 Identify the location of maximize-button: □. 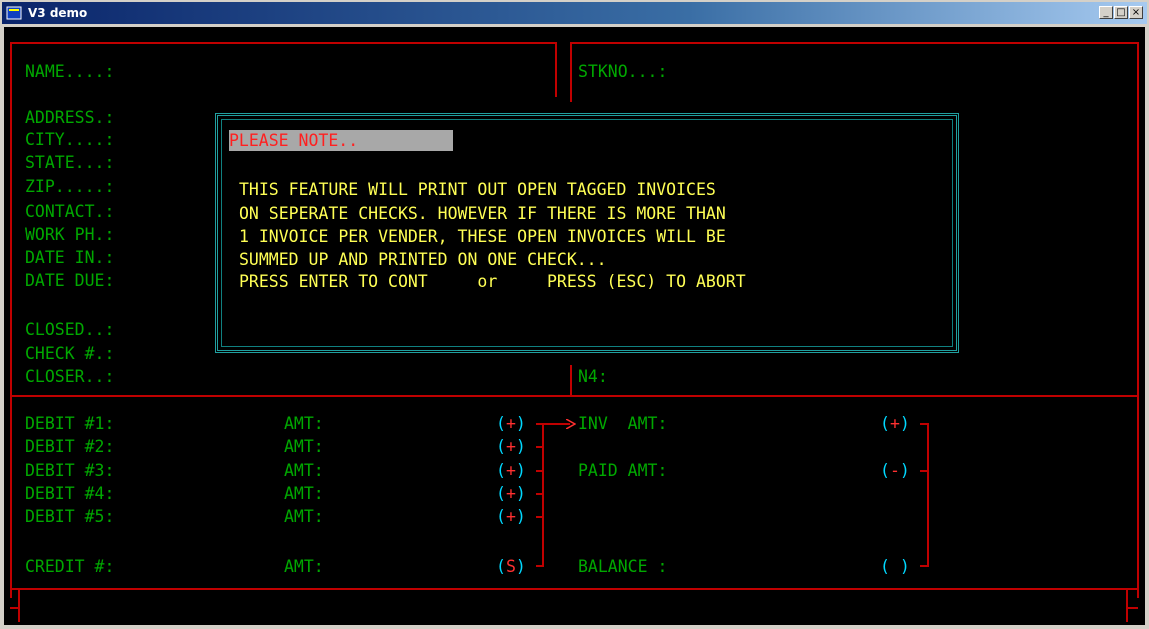
(1121, 12).